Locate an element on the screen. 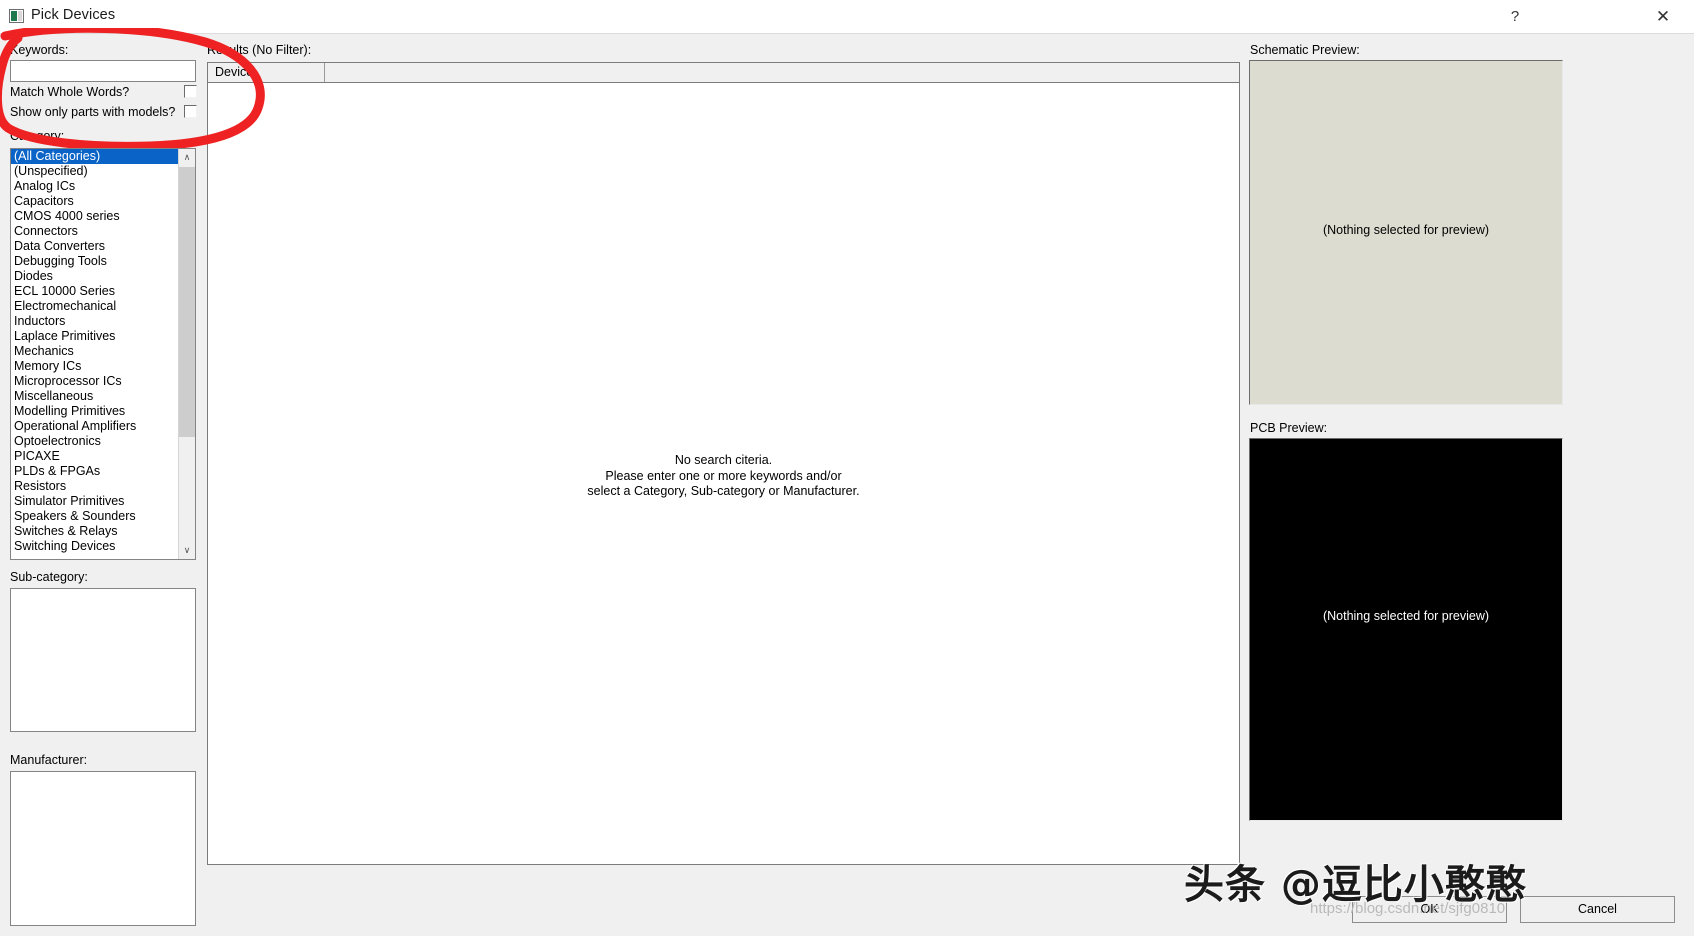  match-whole-words-checkbox is located at coordinates (190, 91).